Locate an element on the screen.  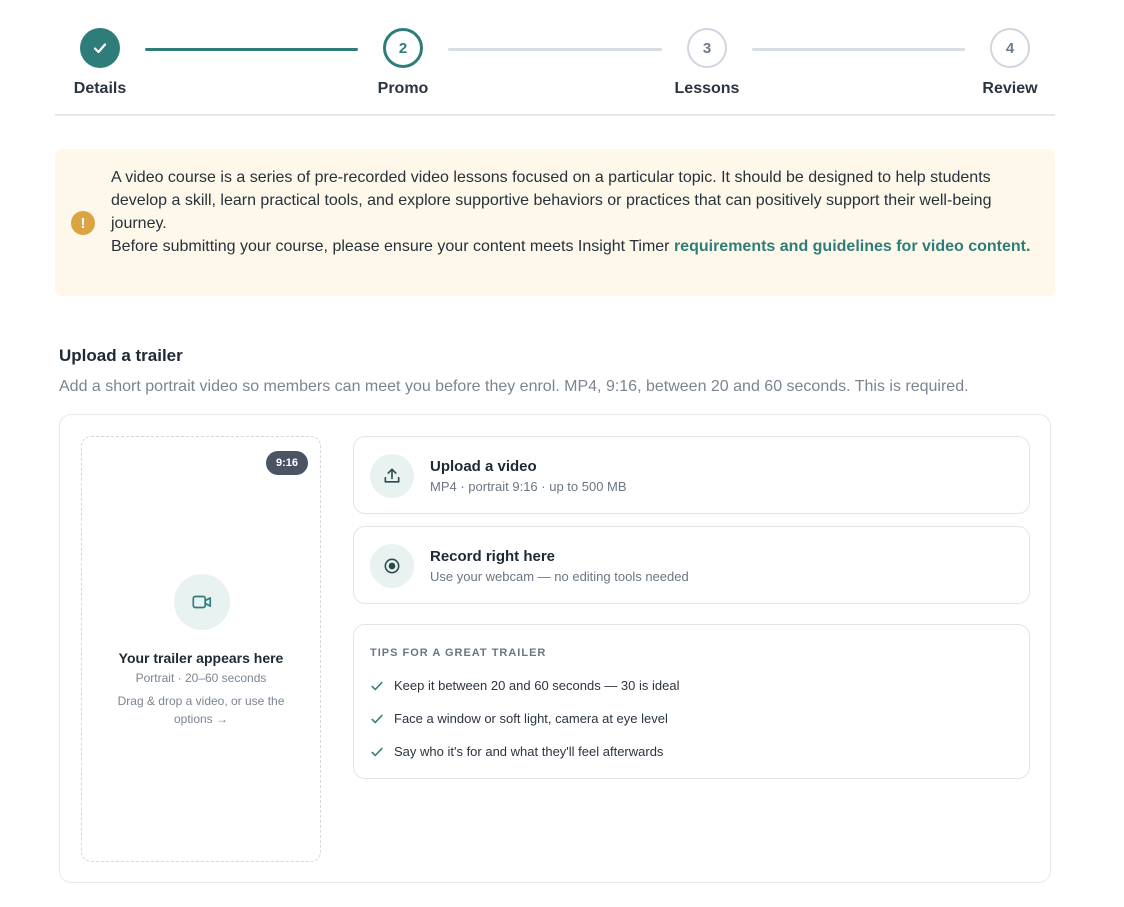
video-camera-icon is located at coordinates (202, 602).